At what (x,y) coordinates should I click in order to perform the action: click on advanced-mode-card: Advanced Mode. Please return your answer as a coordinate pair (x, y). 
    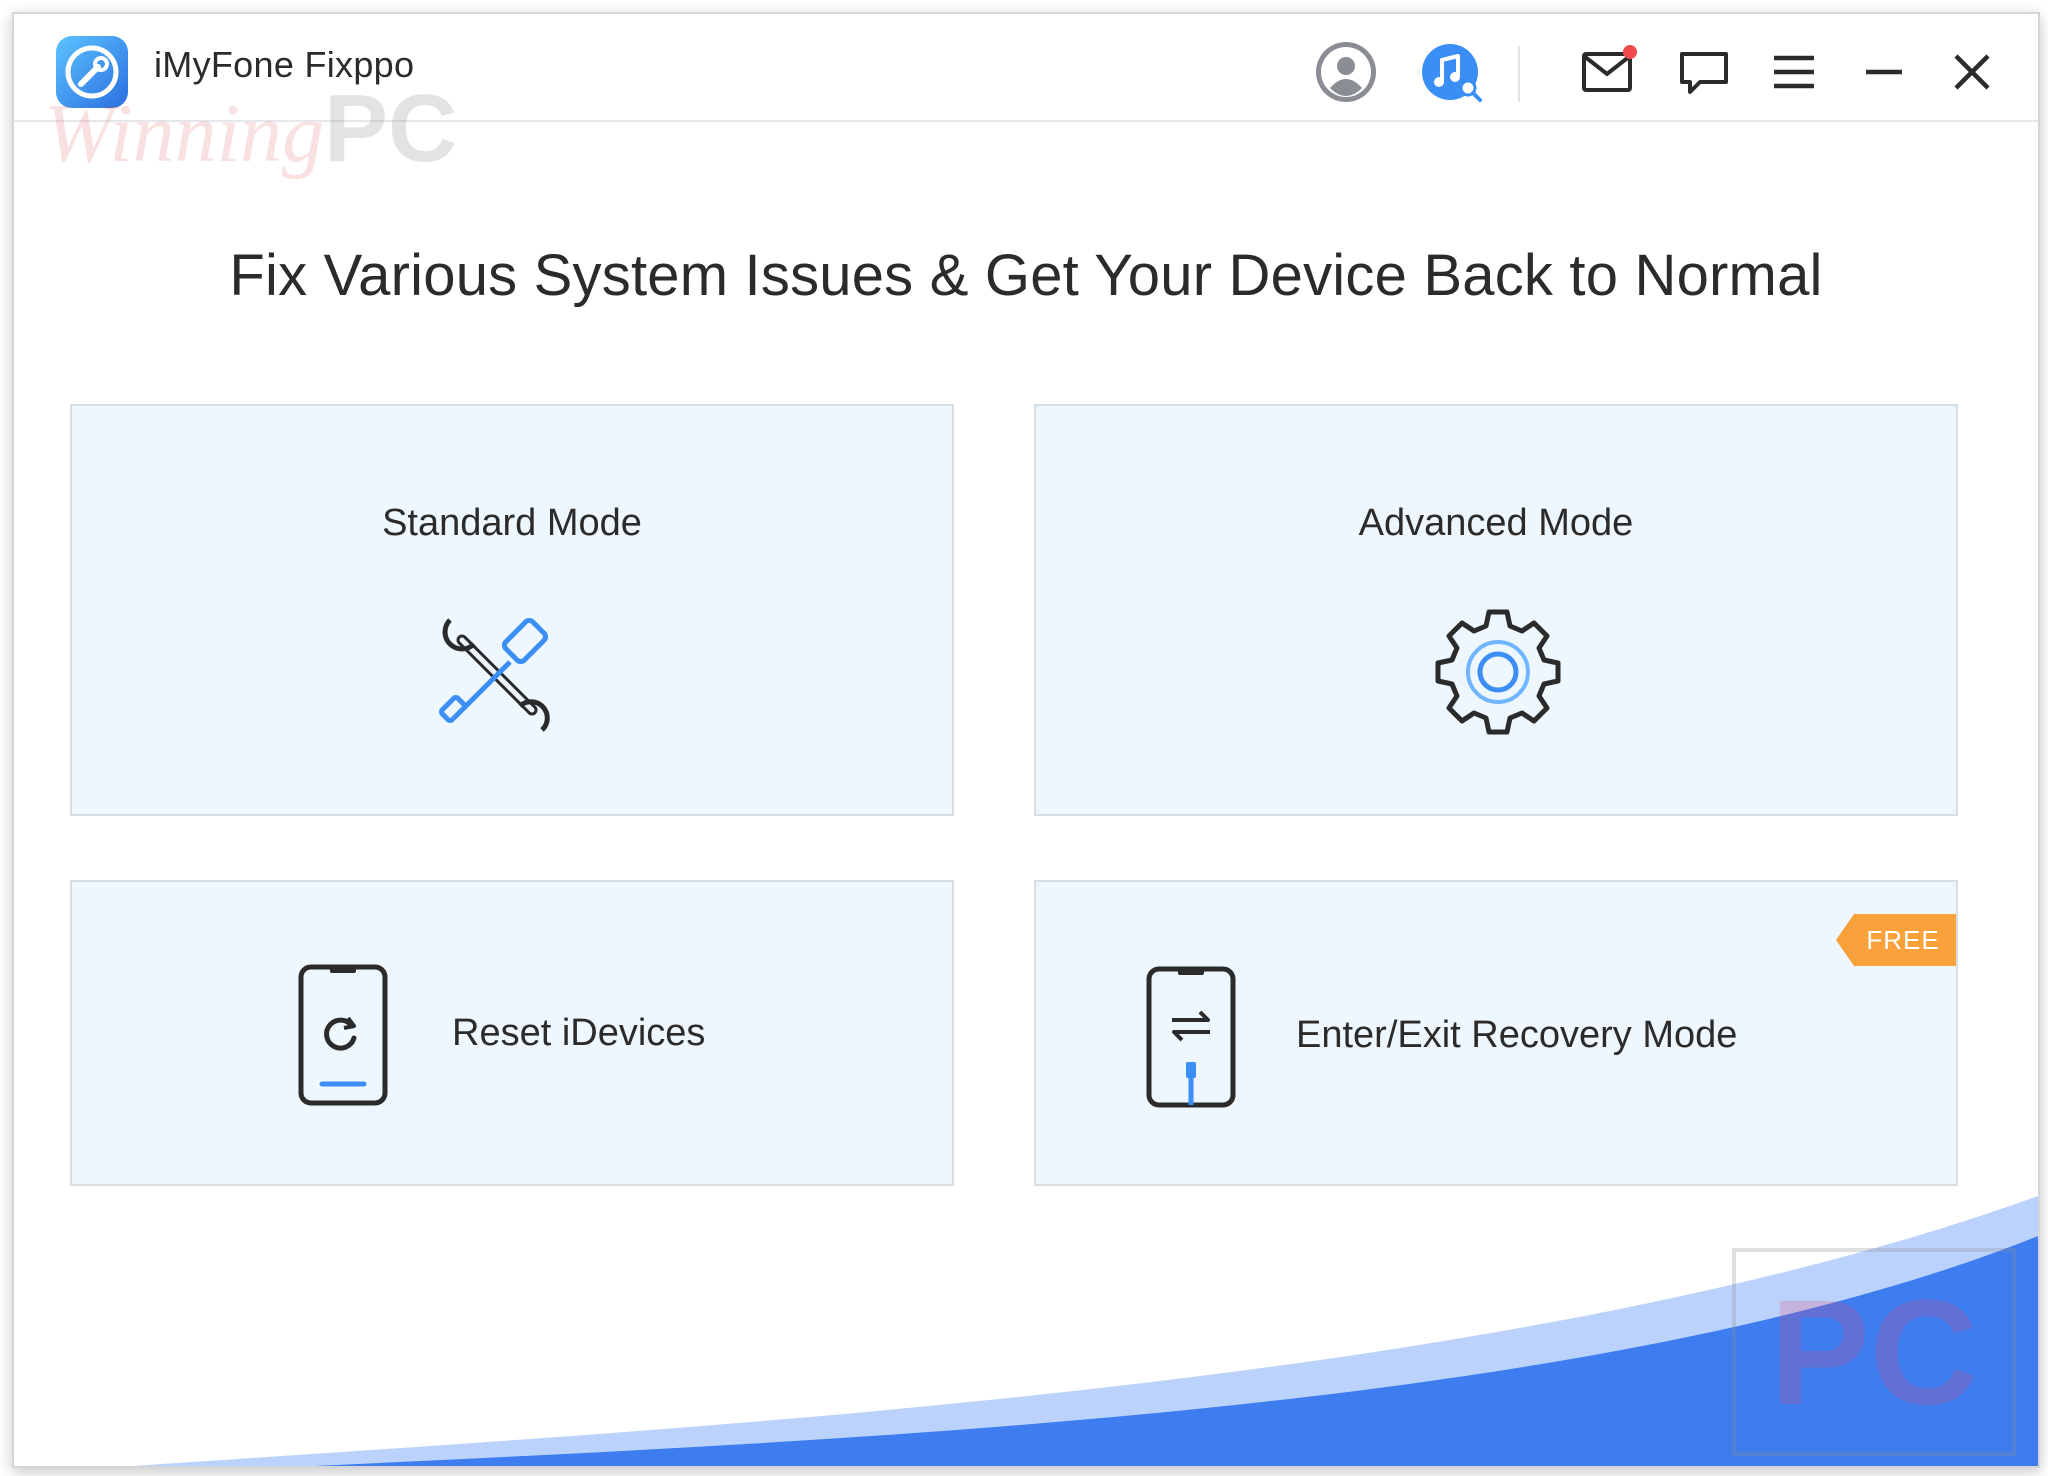
    Looking at the image, I should click on (1496, 610).